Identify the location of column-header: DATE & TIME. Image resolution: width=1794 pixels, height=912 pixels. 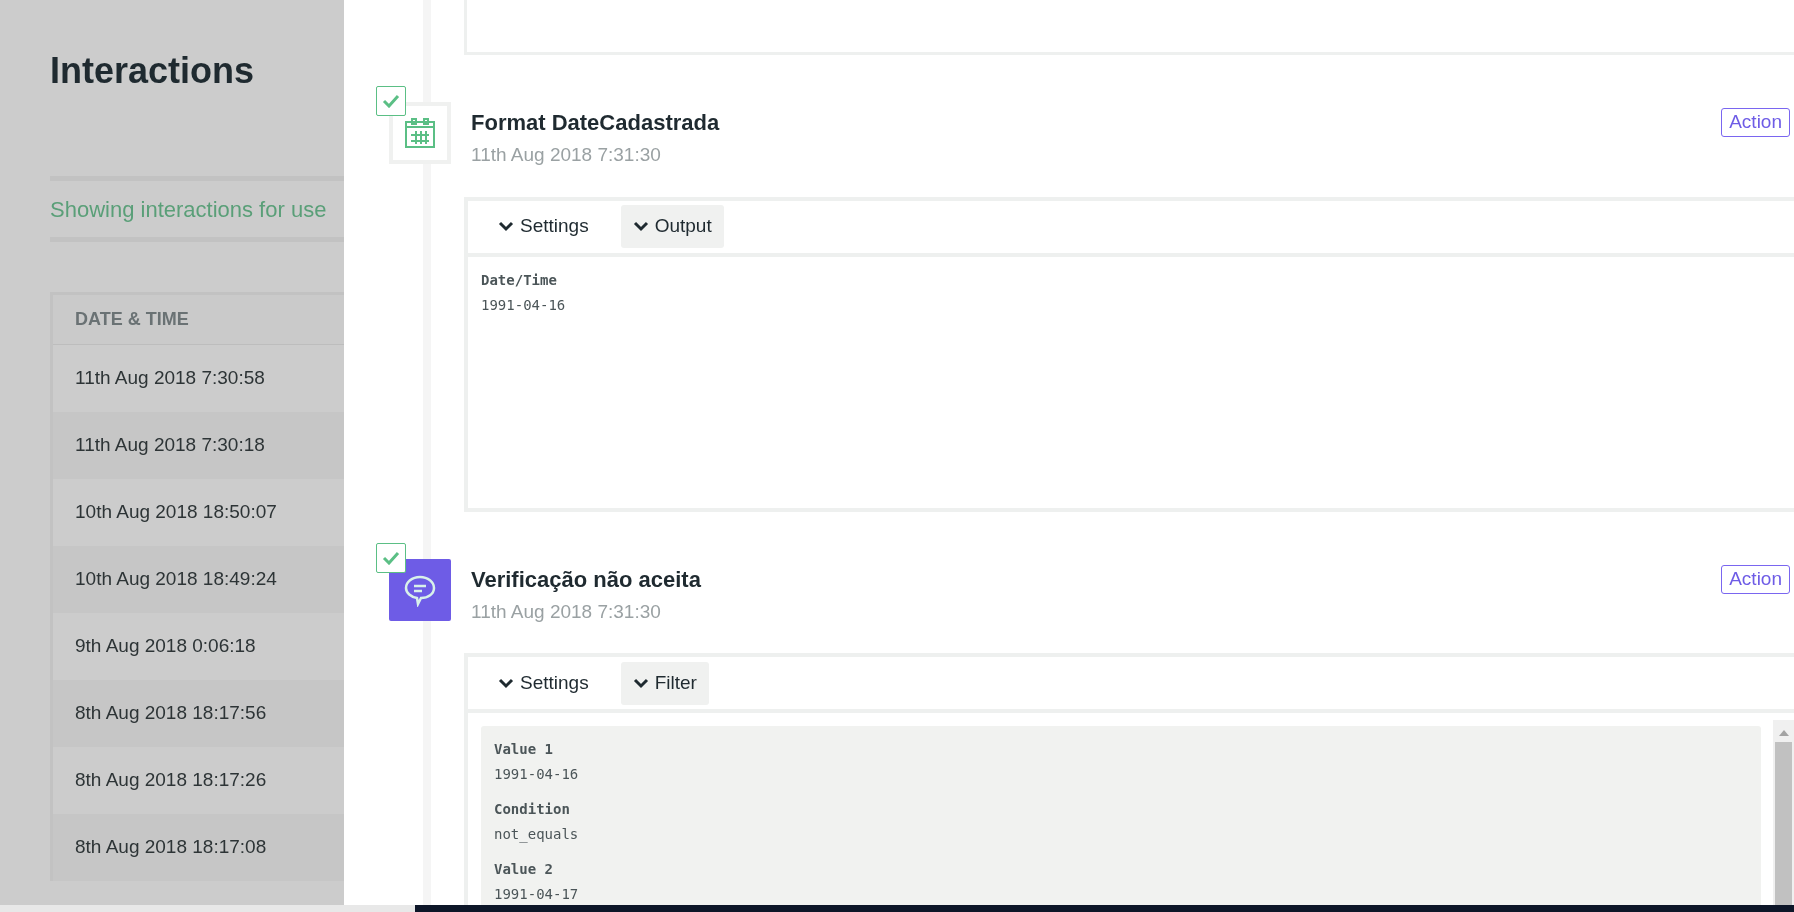
(132, 319).